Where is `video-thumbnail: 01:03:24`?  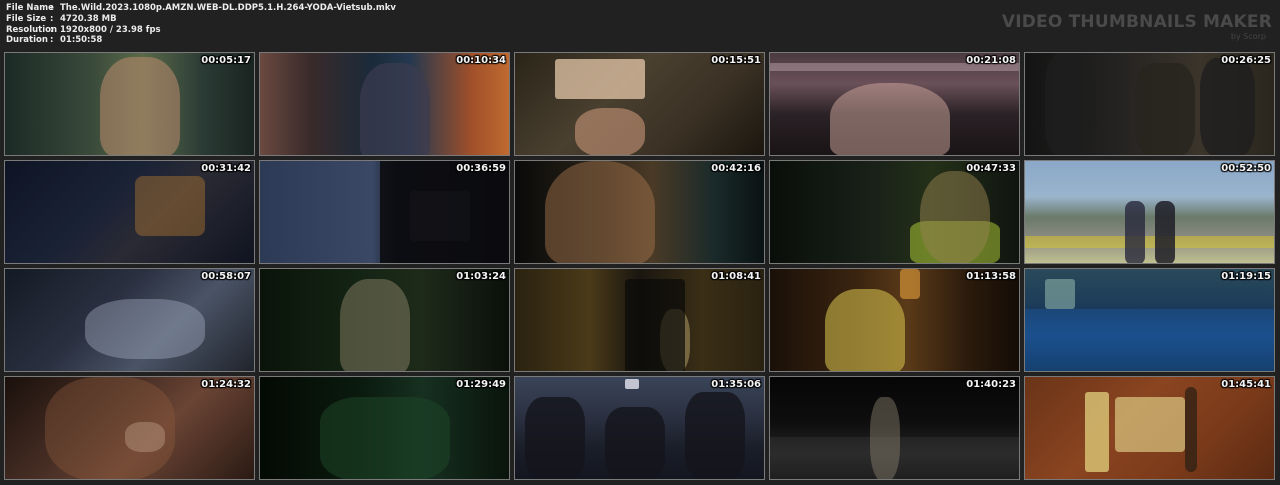
video-thumbnail: 01:03:24 is located at coordinates (384, 320).